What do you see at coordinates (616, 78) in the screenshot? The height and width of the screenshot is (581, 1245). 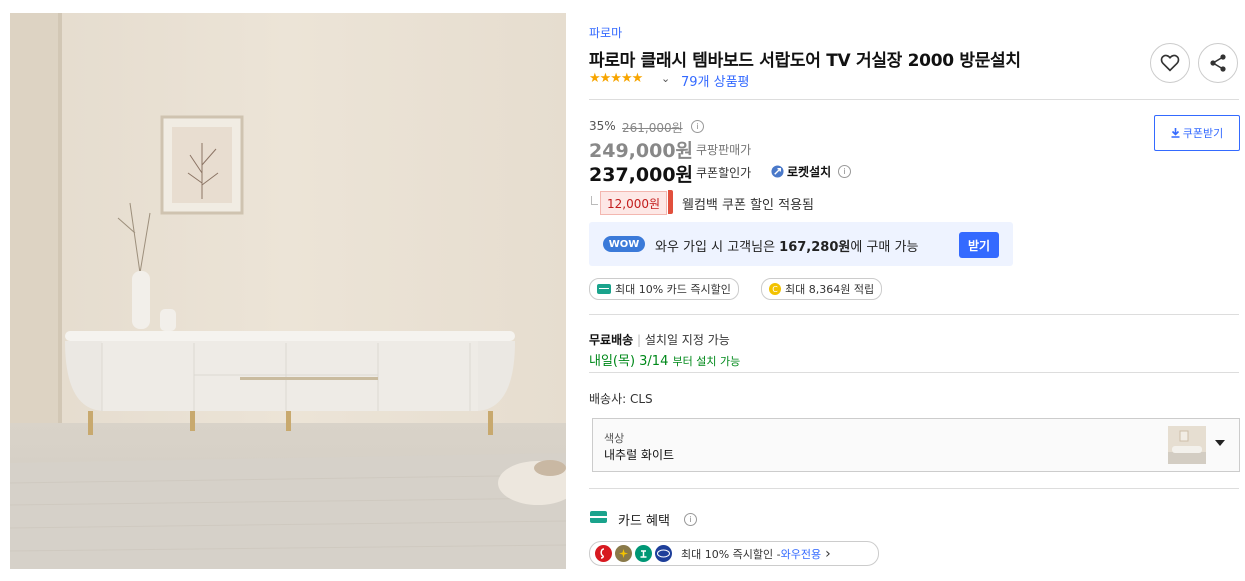 I see `rating-stars: ★★★★★` at bounding box center [616, 78].